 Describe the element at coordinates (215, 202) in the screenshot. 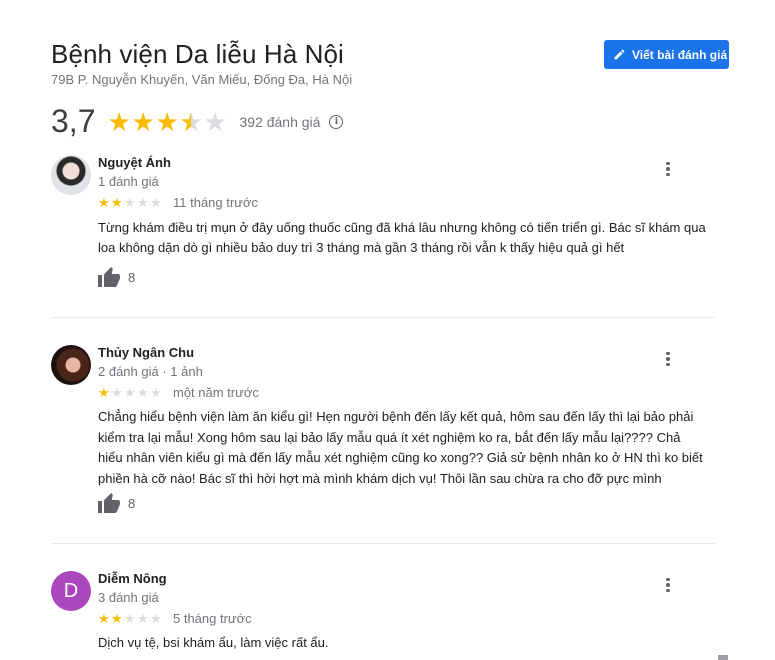

I see `review-time: 11 tháng trước` at that location.